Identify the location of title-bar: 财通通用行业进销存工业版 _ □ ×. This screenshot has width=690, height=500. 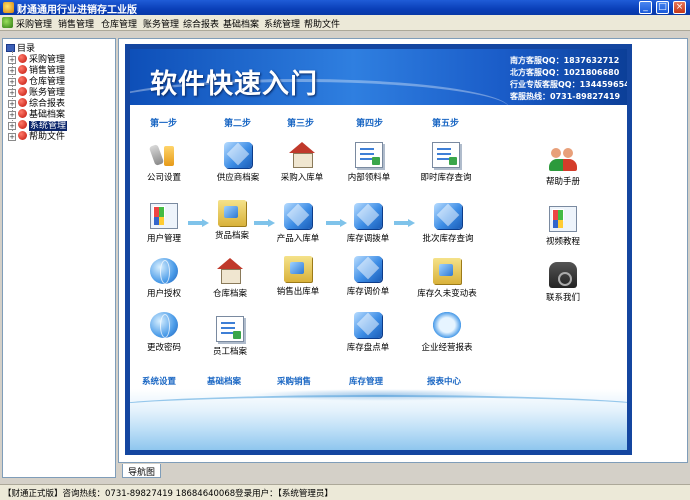
(345, 8).